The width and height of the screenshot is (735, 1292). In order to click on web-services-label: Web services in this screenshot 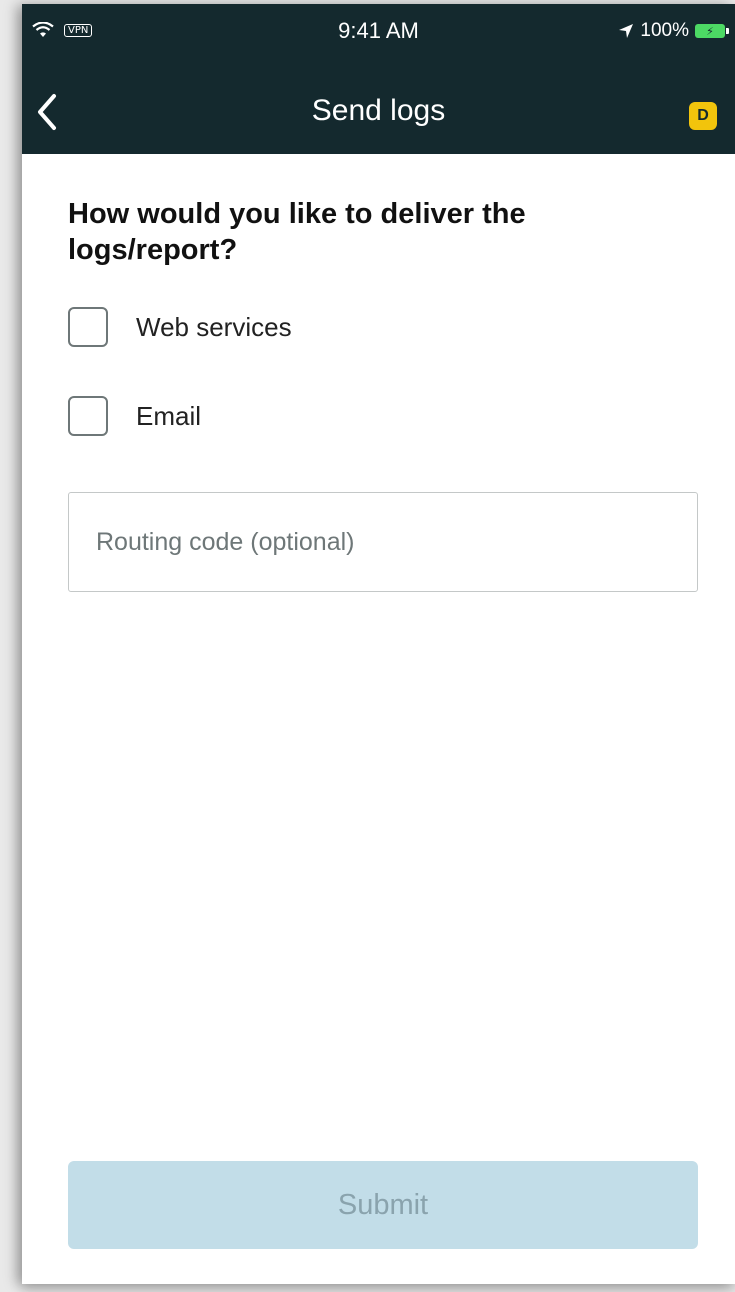, I will do `click(214, 326)`.